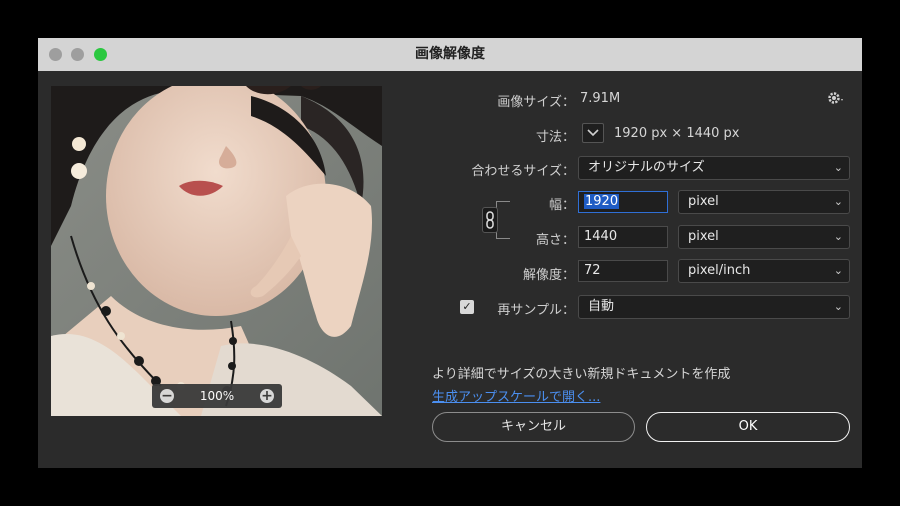  I want to click on fit-to-dropdown: オリジナルのサイズ ⌄, so click(714, 168).